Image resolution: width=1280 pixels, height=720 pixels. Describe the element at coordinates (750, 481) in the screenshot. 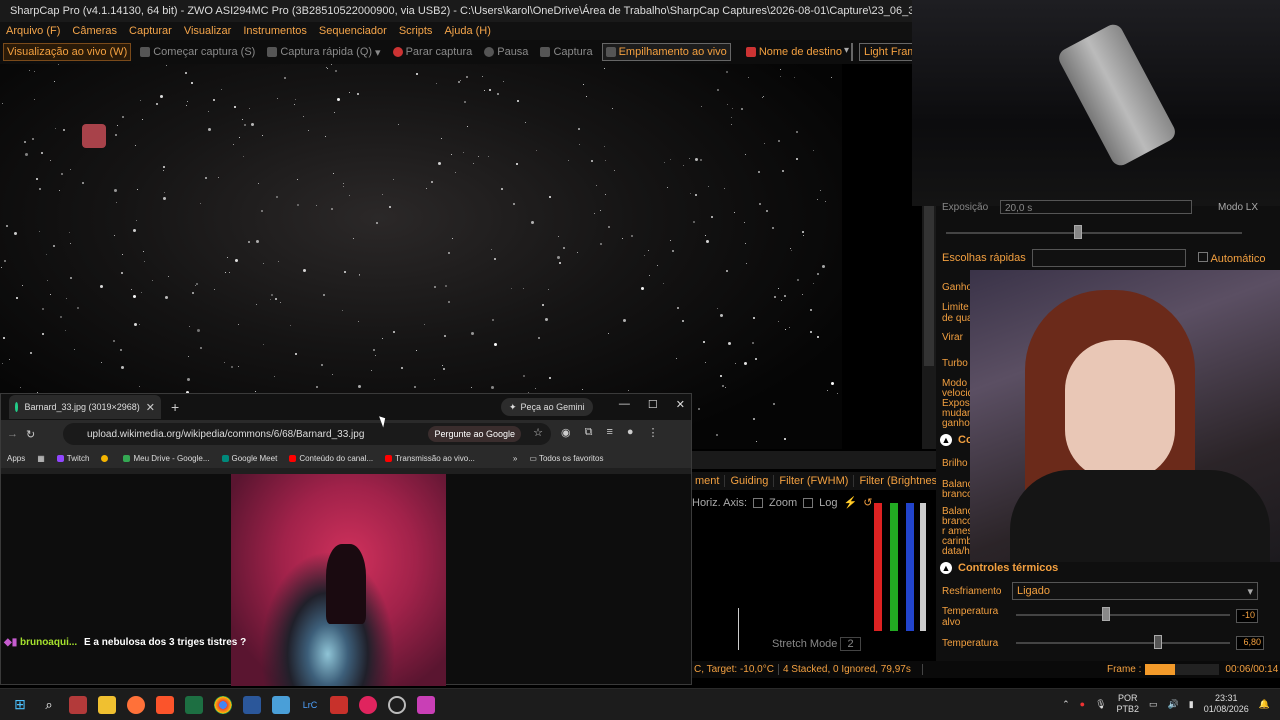

I see `tab-guiding: Guiding` at that location.